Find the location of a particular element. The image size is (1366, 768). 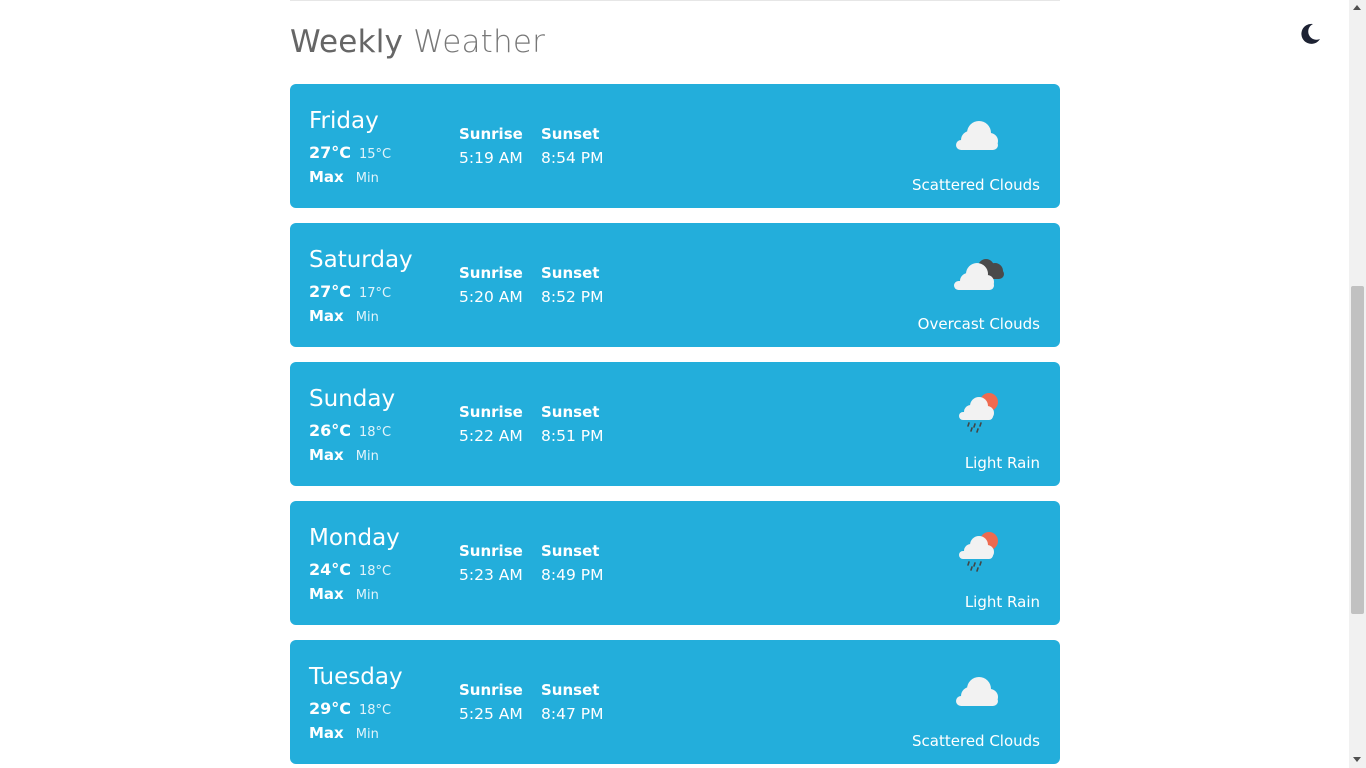

sunset-time: 8:49 PM is located at coordinates (572, 575).